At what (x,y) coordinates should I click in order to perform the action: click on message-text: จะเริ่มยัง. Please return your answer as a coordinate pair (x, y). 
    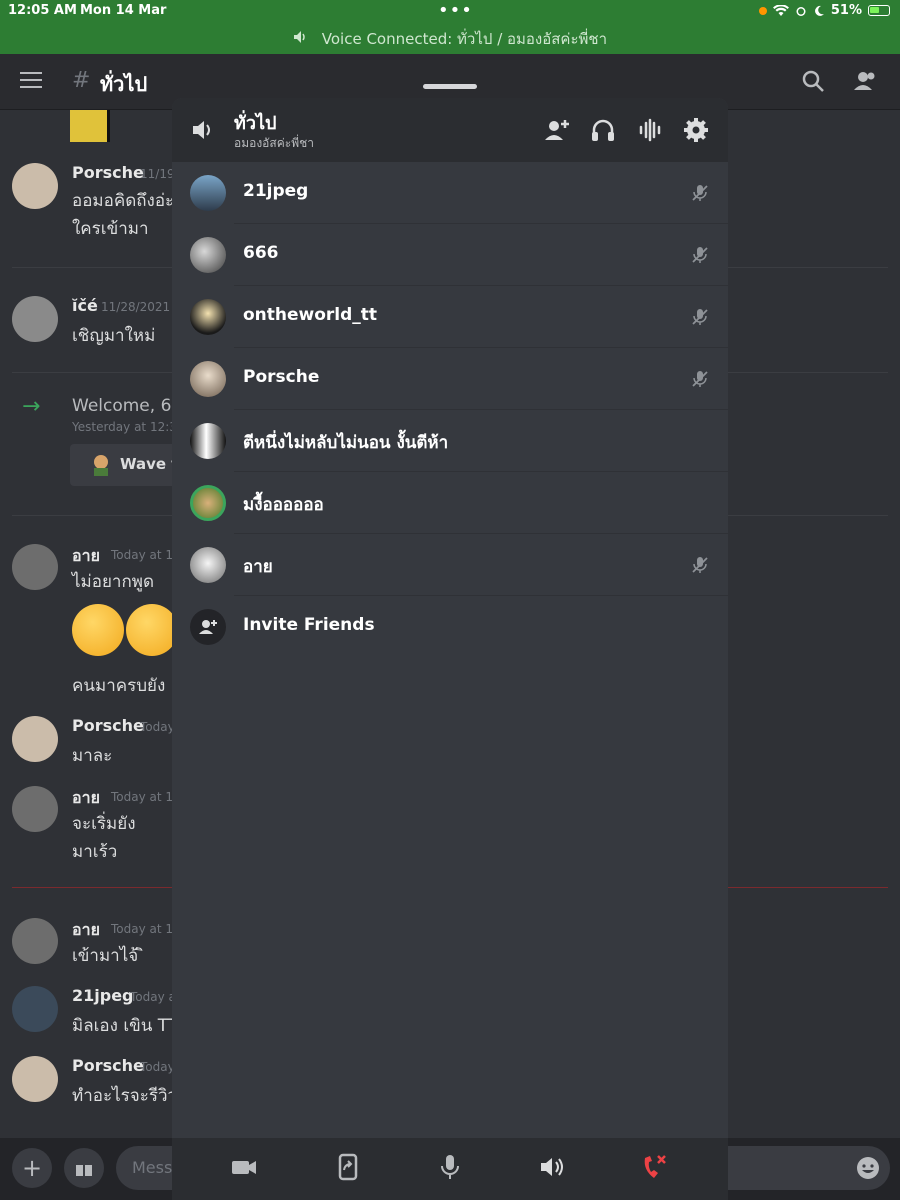
    Looking at the image, I should click on (104, 824).